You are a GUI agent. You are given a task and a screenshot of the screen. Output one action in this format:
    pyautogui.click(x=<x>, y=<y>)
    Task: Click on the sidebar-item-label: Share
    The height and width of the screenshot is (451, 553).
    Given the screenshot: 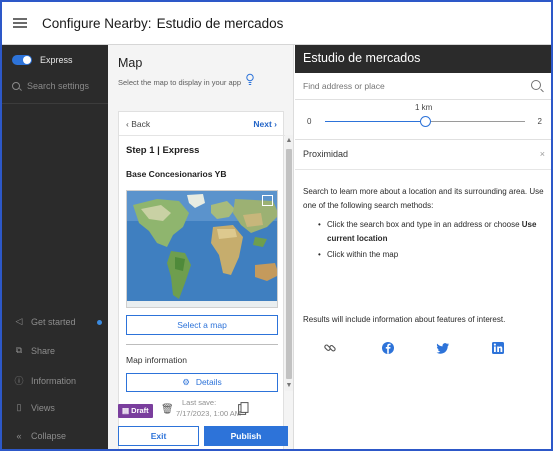 What is the action you would take?
    pyautogui.click(x=43, y=350)
    